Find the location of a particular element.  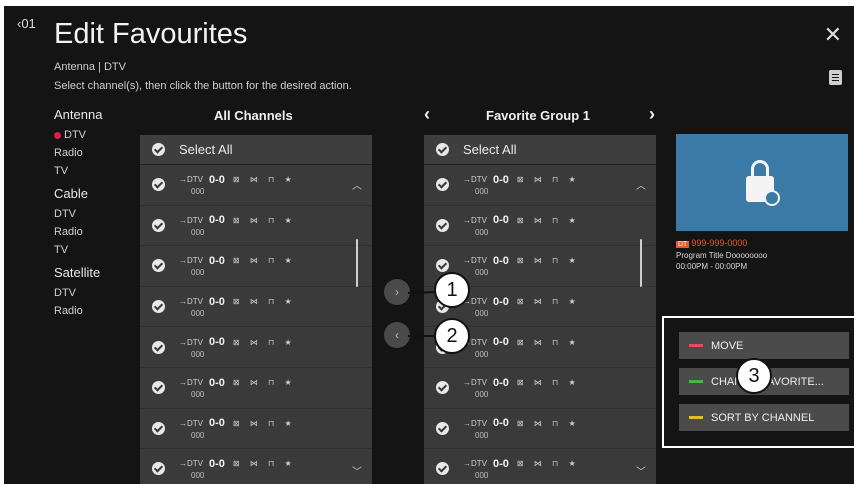

select-all-right: Select All is located at coordinates (540, 150).